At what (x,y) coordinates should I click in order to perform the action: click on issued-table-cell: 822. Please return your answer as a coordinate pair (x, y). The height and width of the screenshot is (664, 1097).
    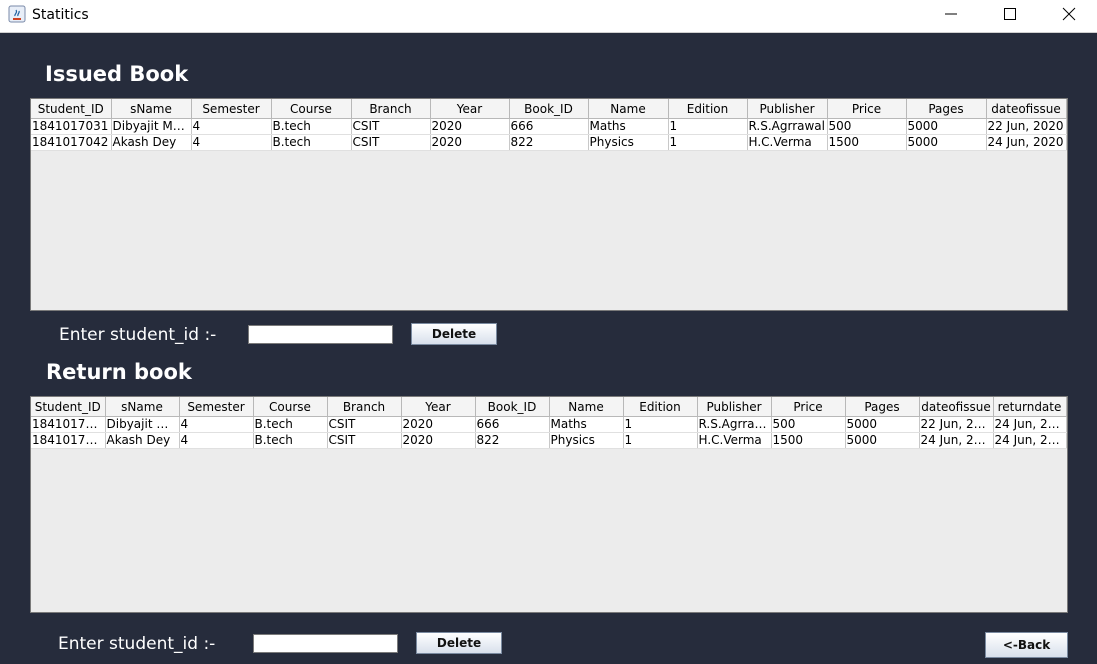
    Looking at the image, I should click on (549, 142).